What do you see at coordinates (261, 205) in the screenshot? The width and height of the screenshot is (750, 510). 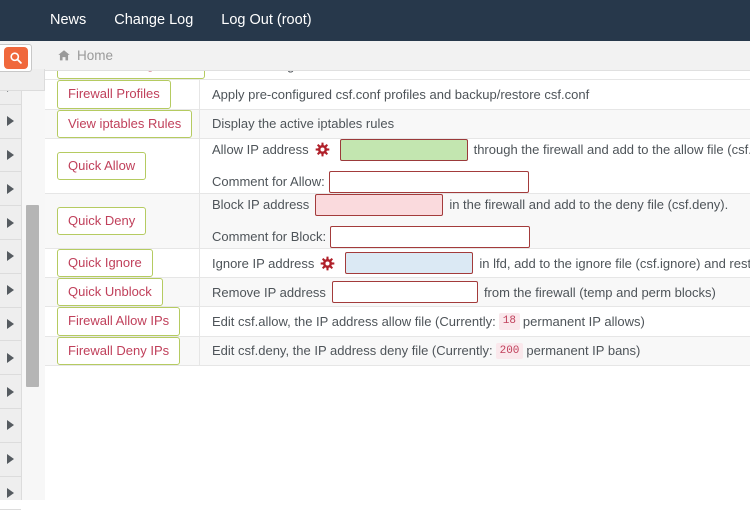 I see `quick-deny-label-prefix: Block IP address` at bounding box center [261, 205].